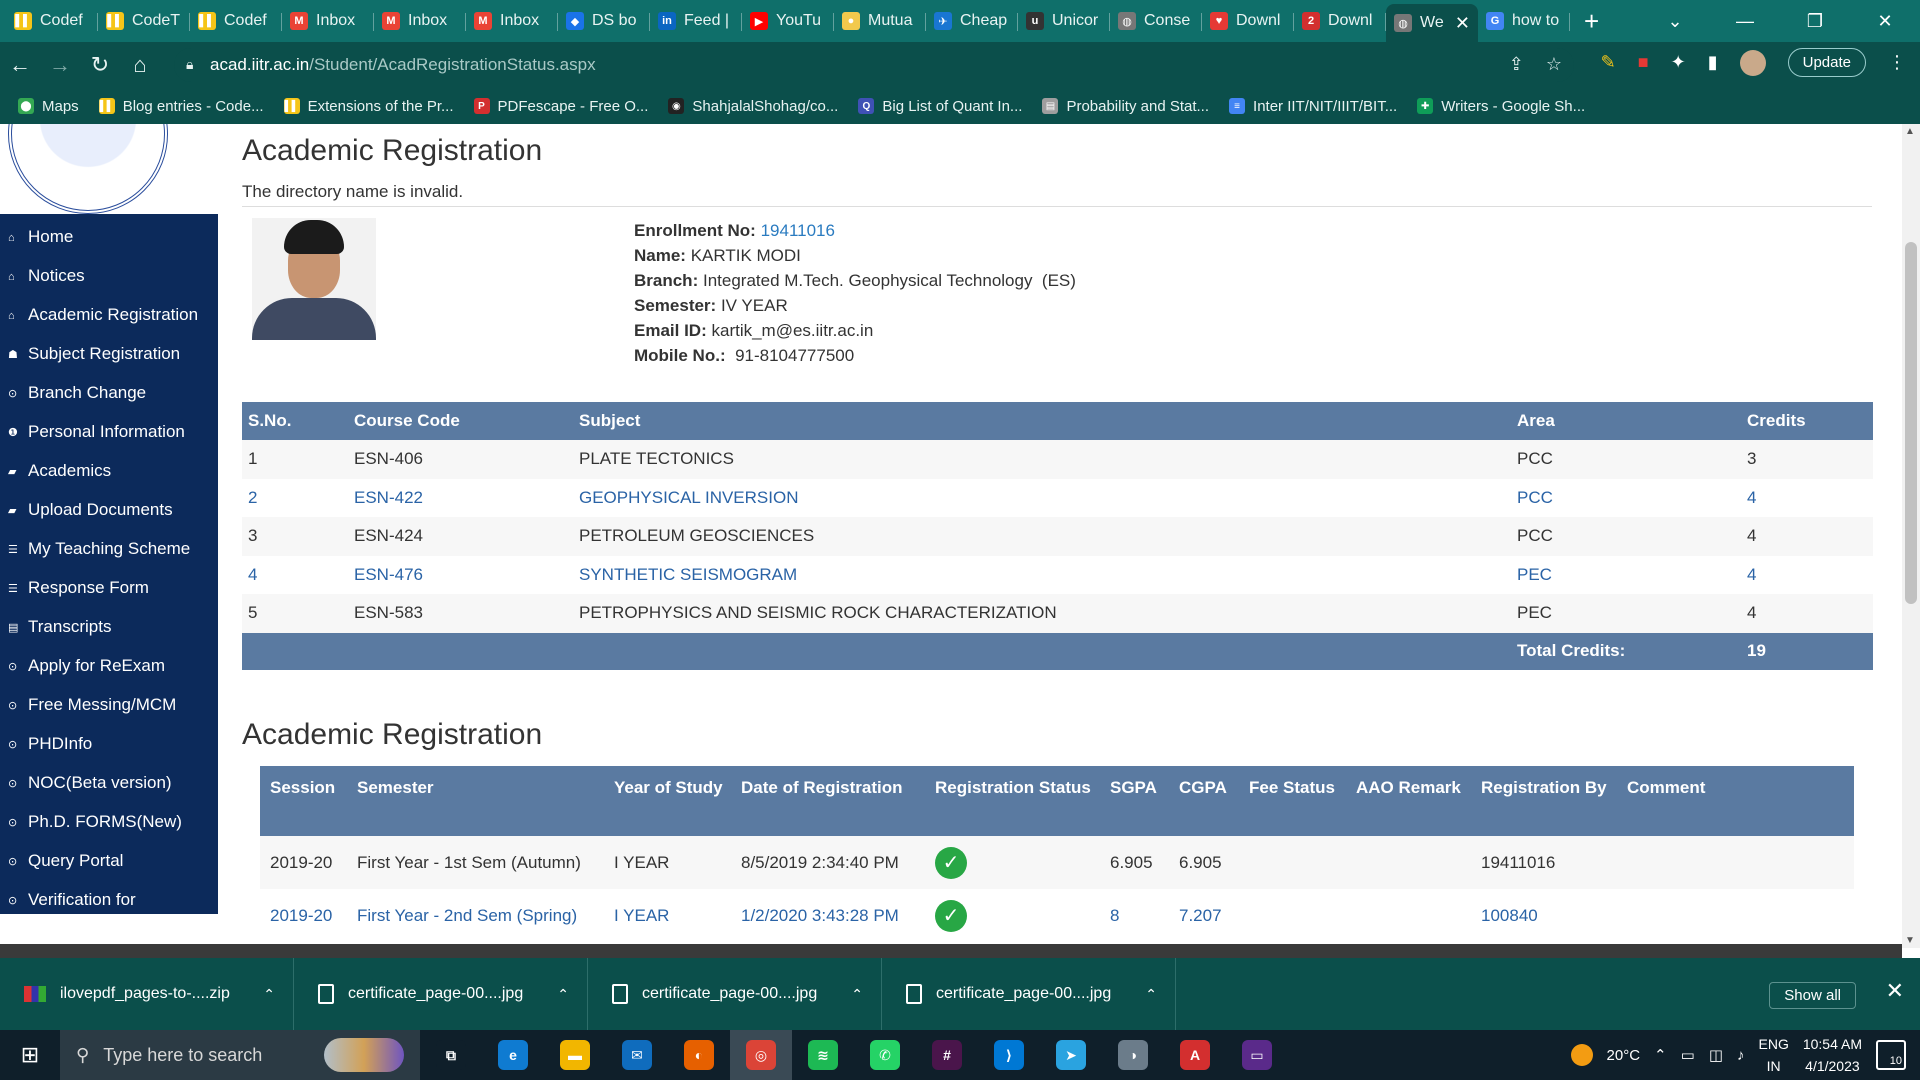 The image size is (1920, 1080). What do you see at coordinates (513, 1055) in the screenshot?
I see `edge-app: e` at bounding box center [513, 1055].